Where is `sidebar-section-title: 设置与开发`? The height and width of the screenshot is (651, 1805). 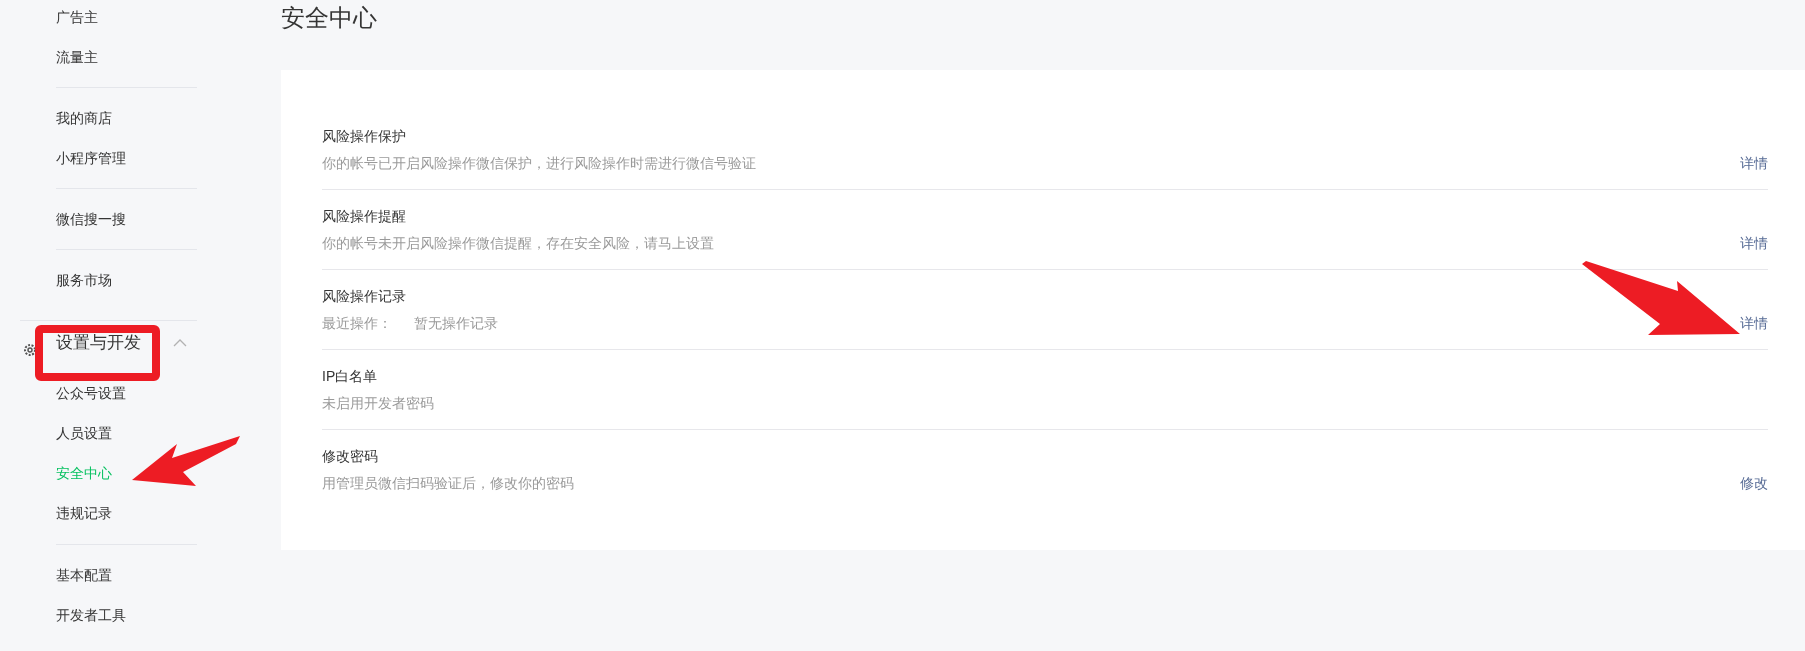
sidebar-section-title: 设置与开发 is located at coordinates (98, 343).